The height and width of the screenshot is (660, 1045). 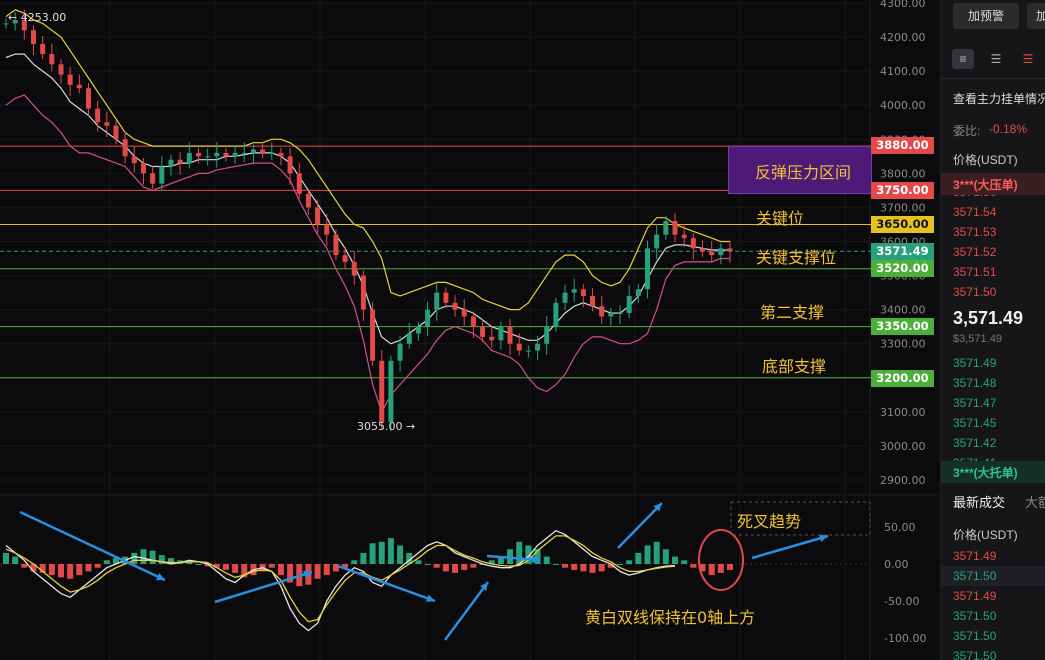 I want to click on bid-row: 3571.49, so click(x=993, y=363).